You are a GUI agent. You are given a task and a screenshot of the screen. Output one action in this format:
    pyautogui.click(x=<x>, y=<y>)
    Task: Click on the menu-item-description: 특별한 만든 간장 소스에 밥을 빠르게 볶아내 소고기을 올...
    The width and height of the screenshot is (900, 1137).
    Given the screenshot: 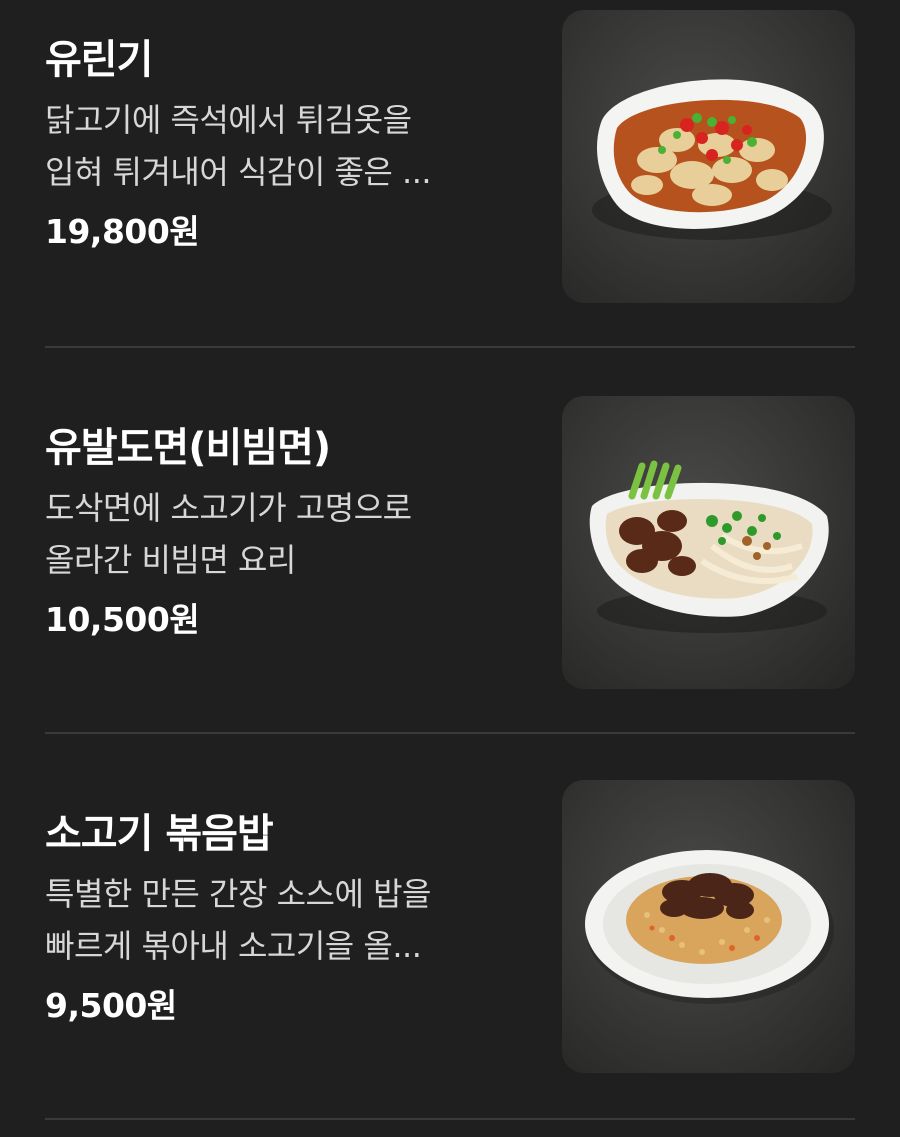 What is the action you would take?
    pyautogui.click(x=280, y=920)
    